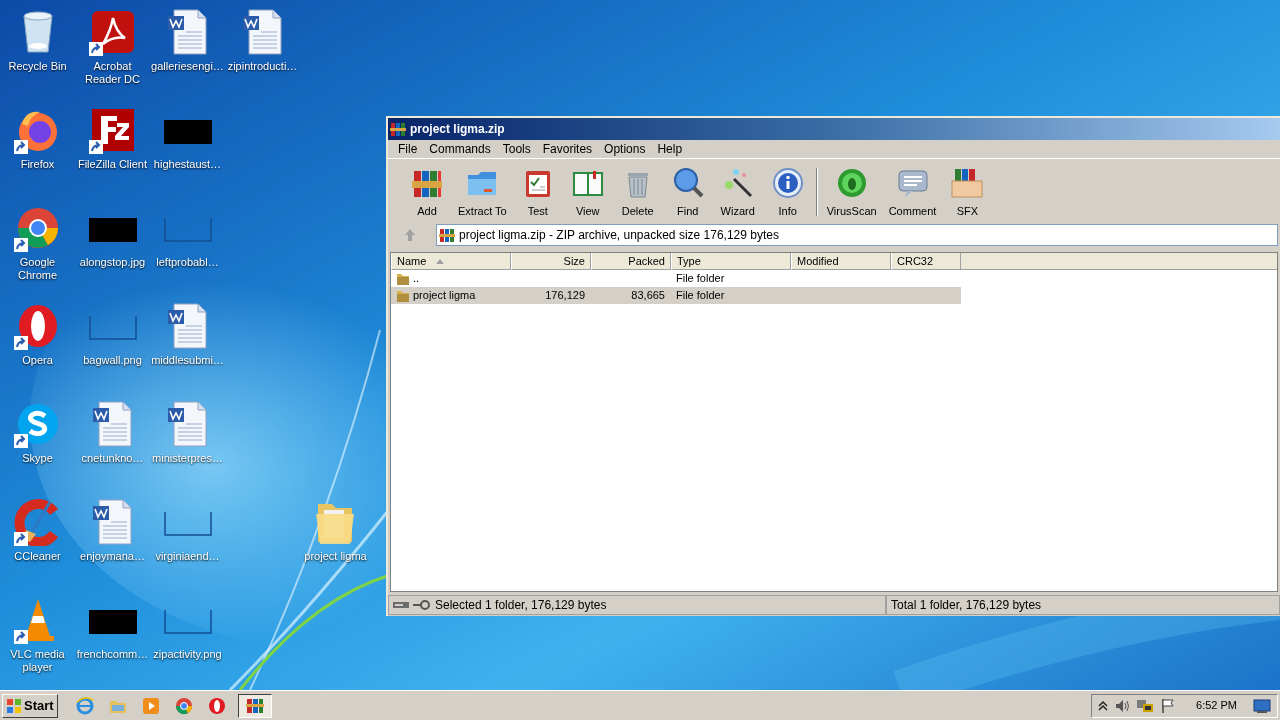  What do you see at coordinates (537, 191) in the screenshot?
I see `toolbar-button: Test` at bounding box center [537, 191].